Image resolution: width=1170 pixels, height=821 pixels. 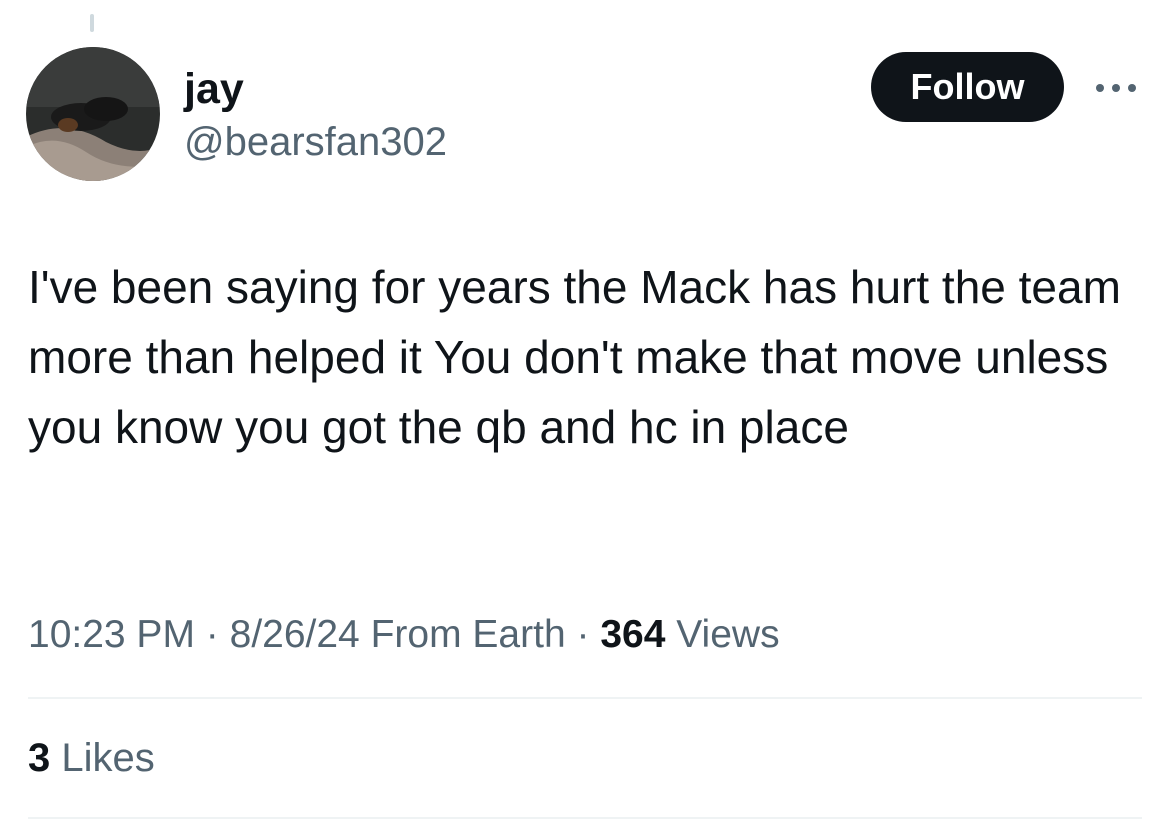 What do you see at coordinates (295, 634) in the screenshot?
I see `tweet-date: 8/26/24` at bounding box center [295, 634].